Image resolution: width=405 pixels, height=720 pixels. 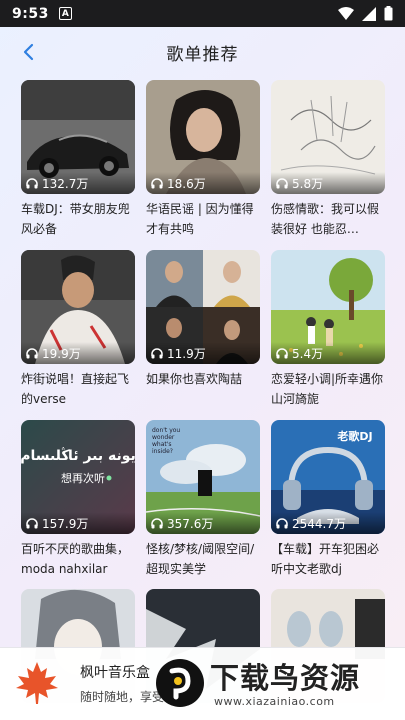 What do you see at coordinates (61, 353) in the screenshot?
I see `play-count-value: 19.9万` at bounding box center [61, 353].